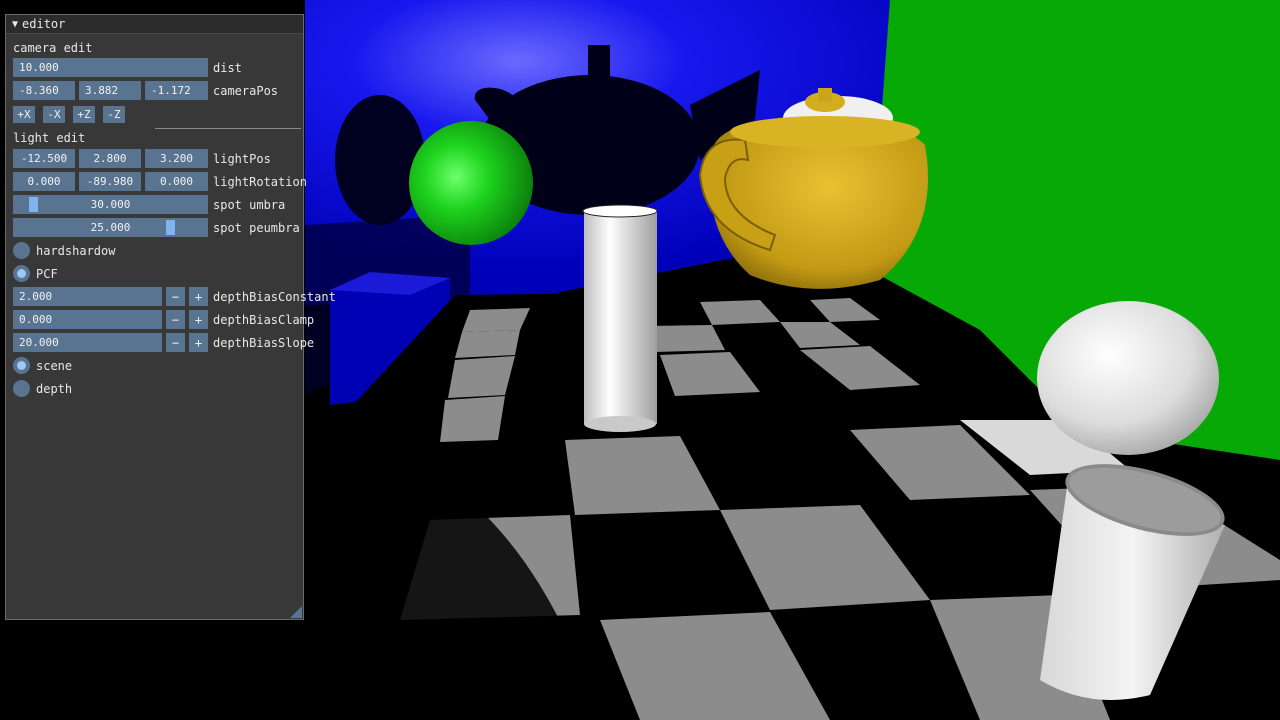 Image resolution: width=1280 pixels, height=720 pixels. I want to click on penumbra-slider-grab, so click(170, 227).